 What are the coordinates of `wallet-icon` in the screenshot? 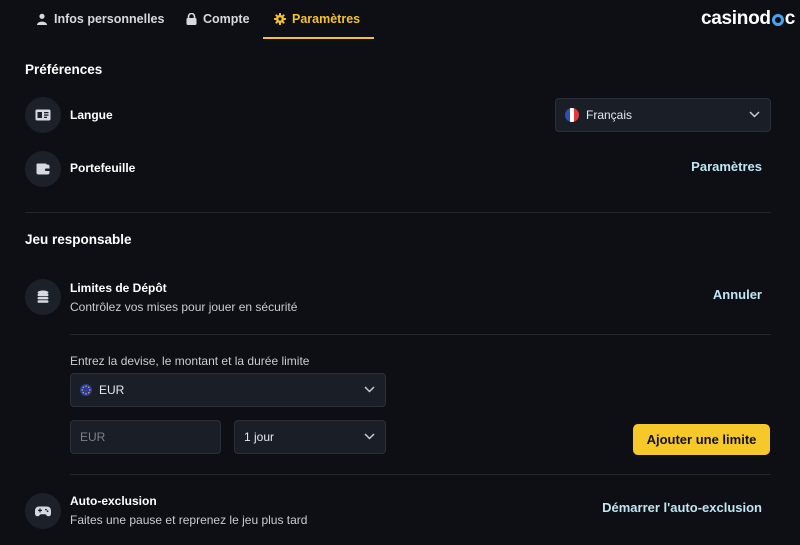 It's located at (43, 169).